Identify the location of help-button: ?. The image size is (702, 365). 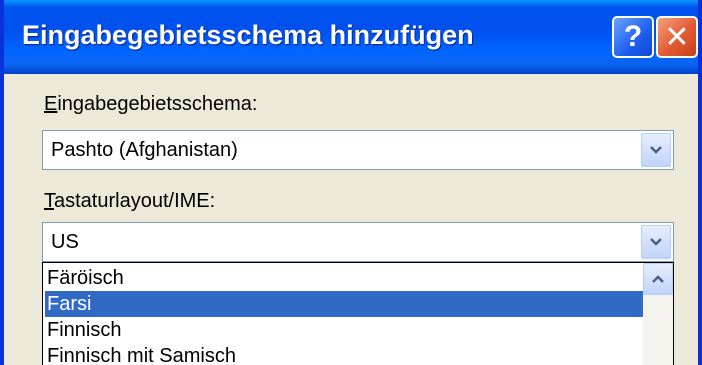
(633, 37).